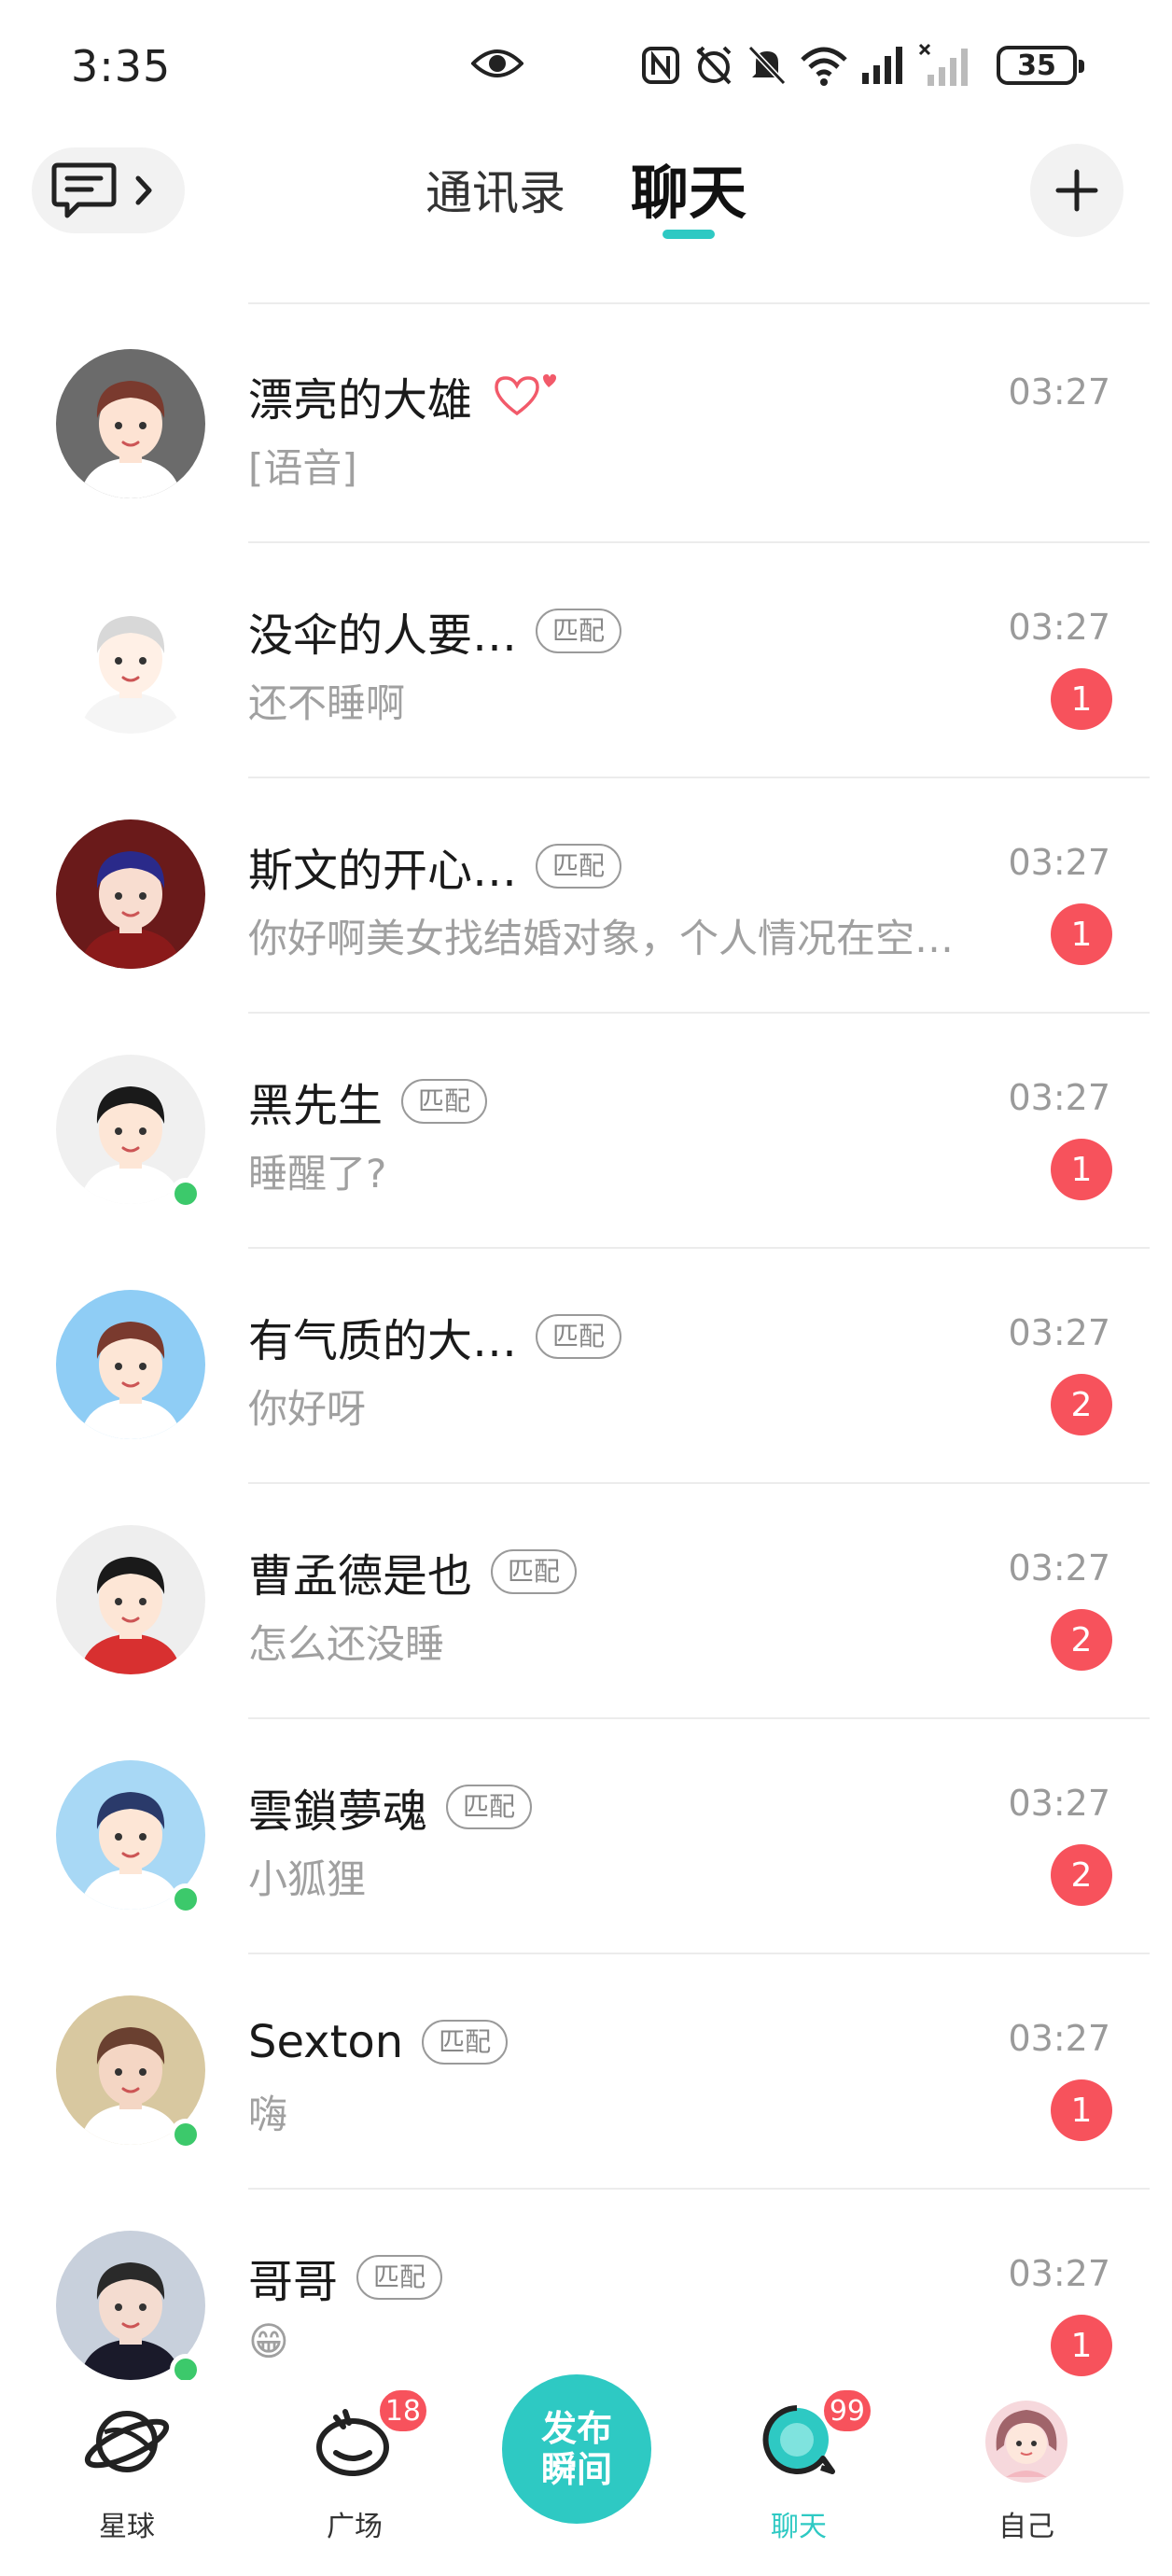 Image resolution: width=1172 pixels, height=2576 pixels. Describe the element at coordinates (1026, 2483) in the screenshot. I see `nav-item-profile: 自己` at that location.